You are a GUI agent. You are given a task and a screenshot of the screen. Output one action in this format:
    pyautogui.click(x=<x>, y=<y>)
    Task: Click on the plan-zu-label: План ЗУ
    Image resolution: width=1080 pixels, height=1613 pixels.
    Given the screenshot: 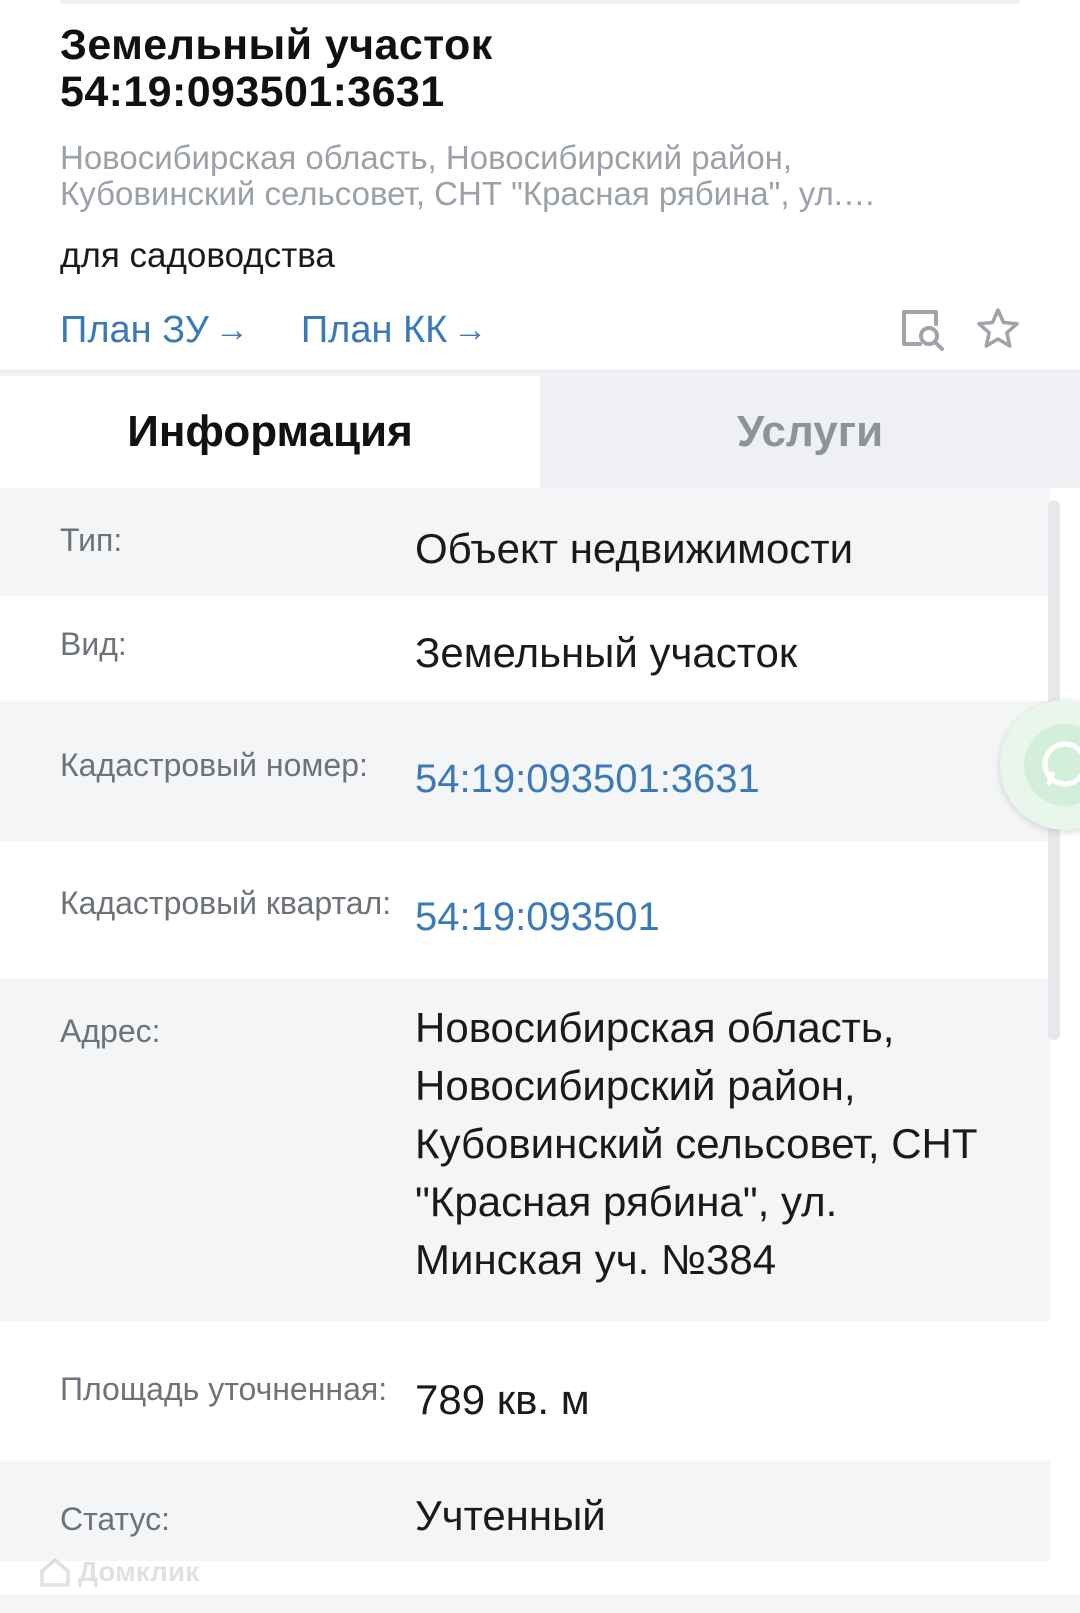 What is the action you would take?
    pyautogui.click(x=134, y=329)
    